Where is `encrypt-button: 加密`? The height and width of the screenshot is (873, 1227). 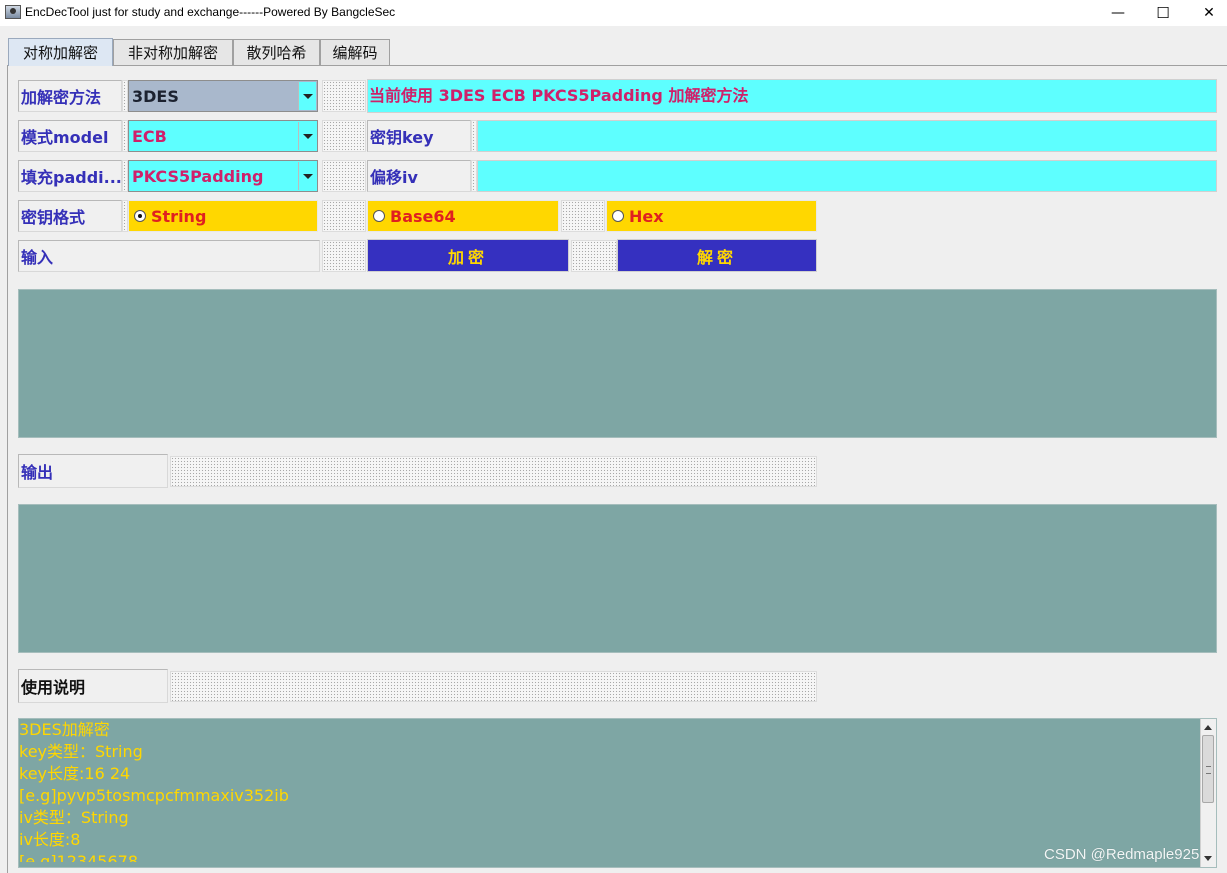
encrypt-button: 加密 is located at coordinates (468, 255).